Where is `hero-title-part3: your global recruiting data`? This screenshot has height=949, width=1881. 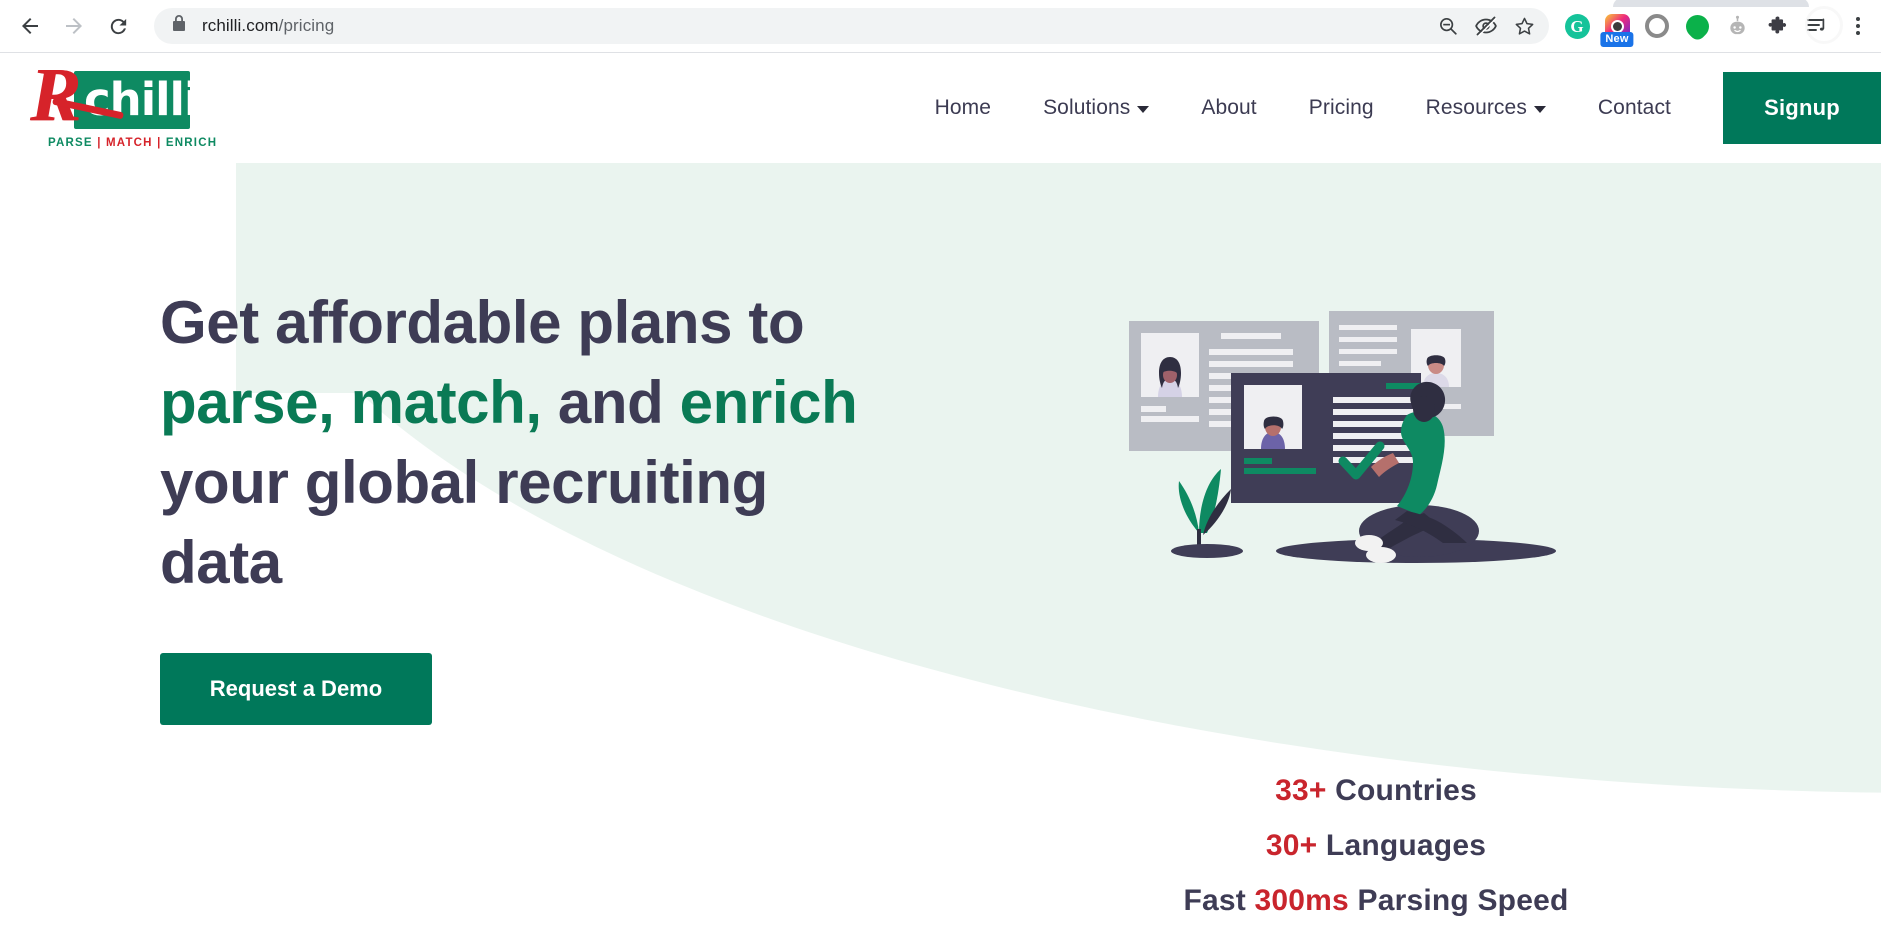 hero-title-part3: your global recruiting data is located at coordinates (464, 522).